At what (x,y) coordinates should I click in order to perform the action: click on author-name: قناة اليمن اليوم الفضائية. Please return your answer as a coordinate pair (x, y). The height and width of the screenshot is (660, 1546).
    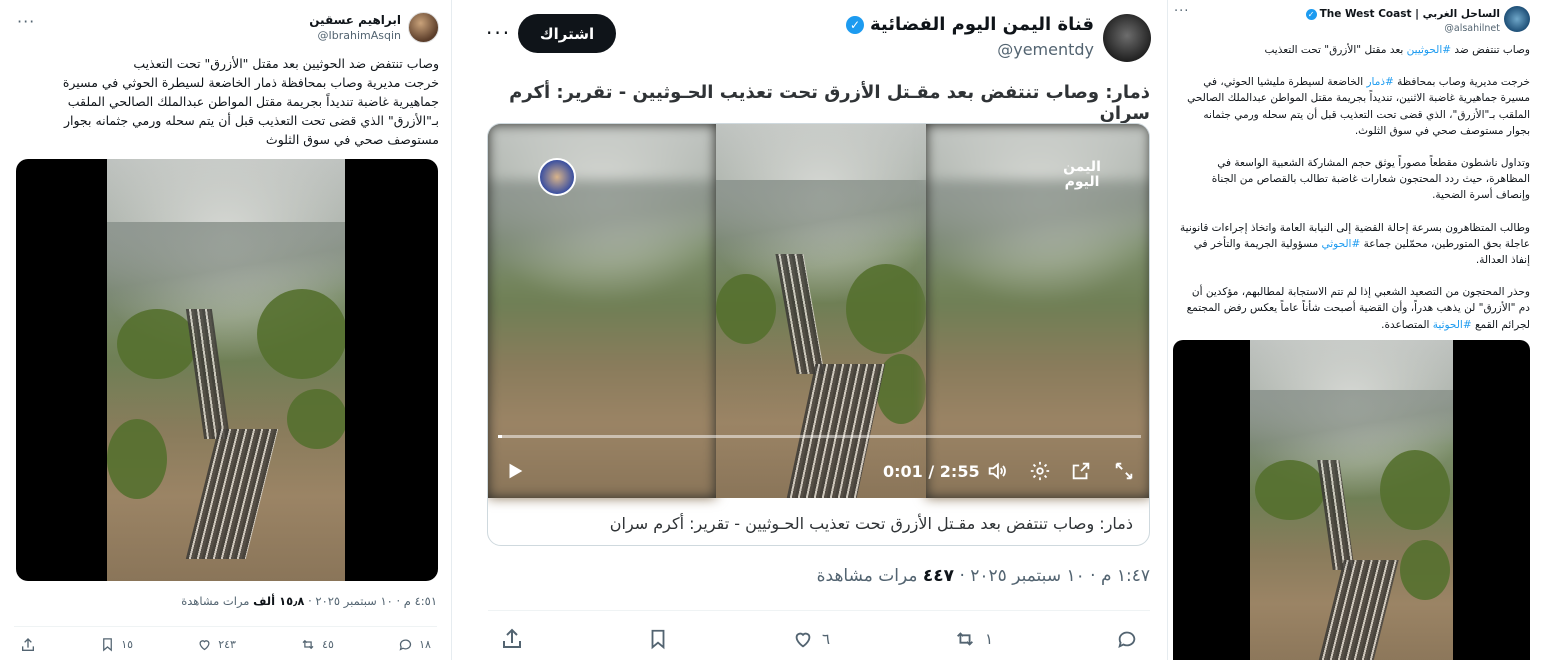
    Looking at the image, I should click on (982, 24).